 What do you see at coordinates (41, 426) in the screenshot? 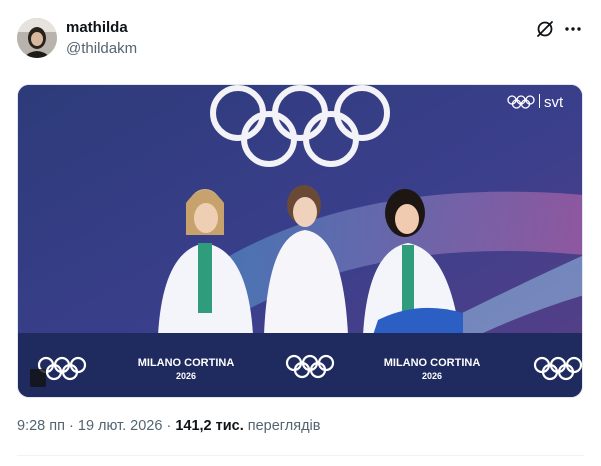
I see `tweet-time: 9:28 пп` at bounding box center [41, 426].